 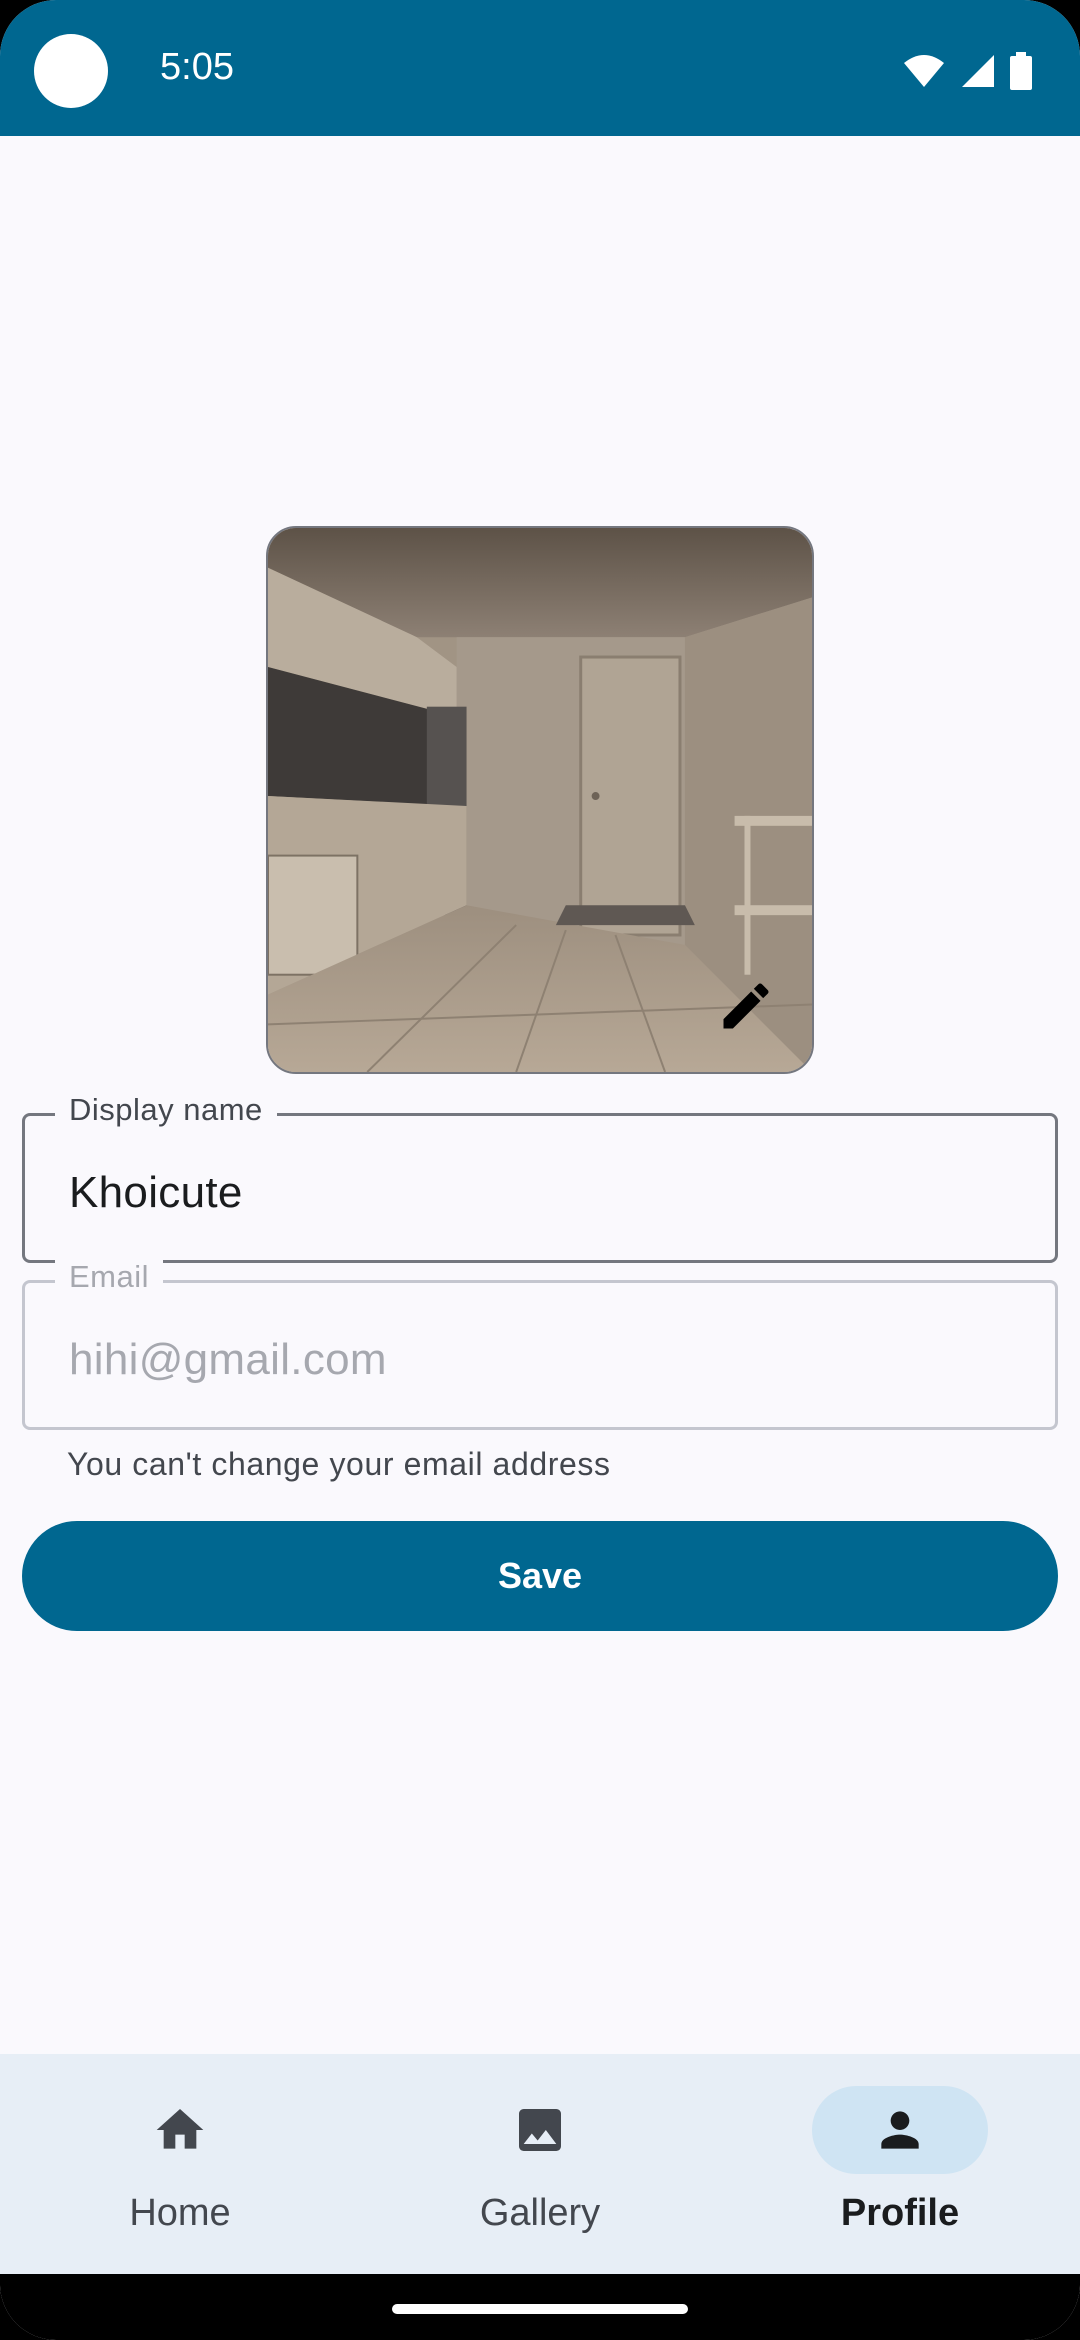 What do you see at coordinates (540, 800) in the screenshot?
I see `profile-avatar` at bounding box center [540, 800].